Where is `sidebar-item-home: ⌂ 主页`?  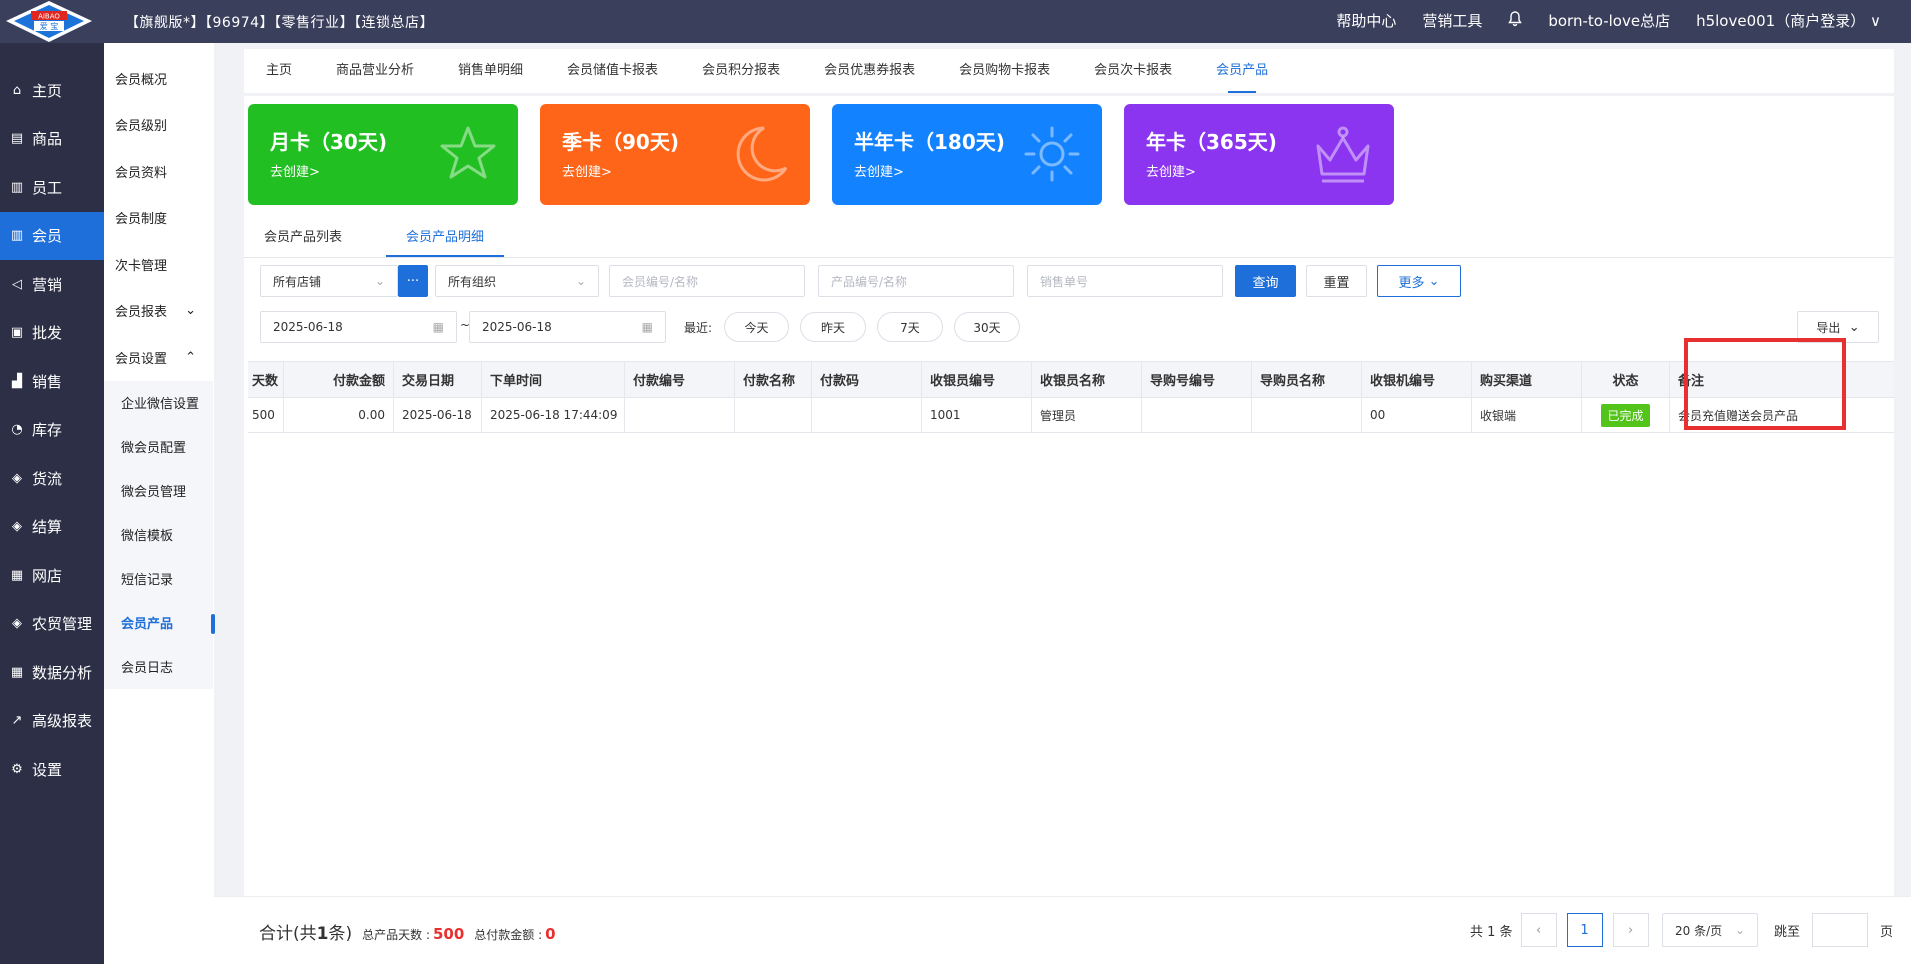 sidebar-item-home: ⌂ 主页 is located at coordinates (52, 90).